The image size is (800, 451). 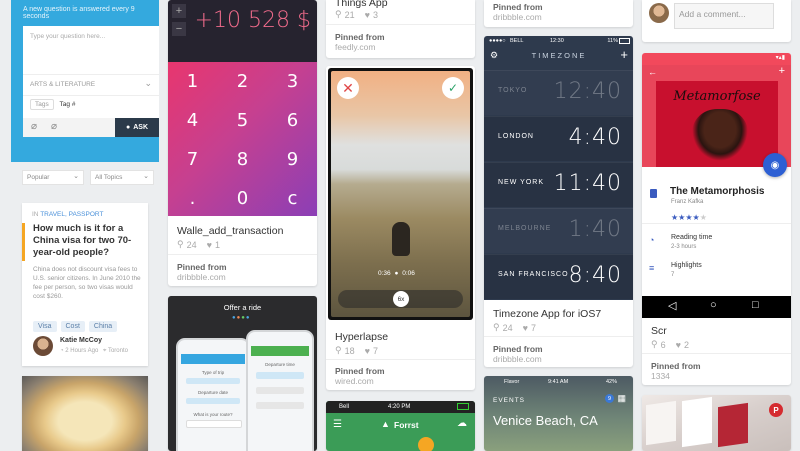 What do you see at coordinates (652, 240) in the screenshot?
I see `clock-icon: ◔` at bounding box center [652, 240].